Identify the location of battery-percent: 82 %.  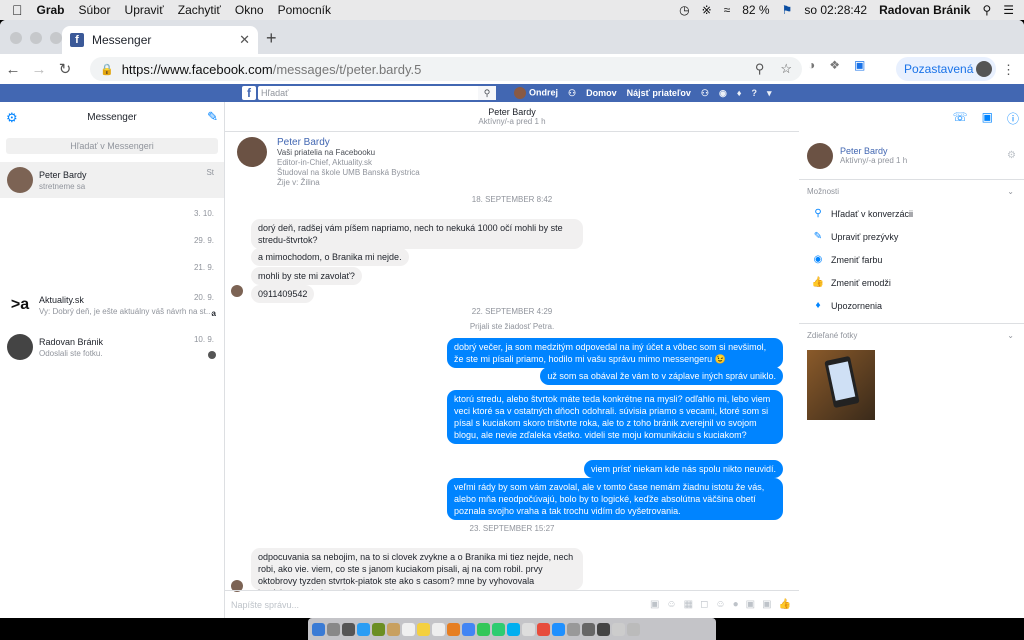
(755, 10).